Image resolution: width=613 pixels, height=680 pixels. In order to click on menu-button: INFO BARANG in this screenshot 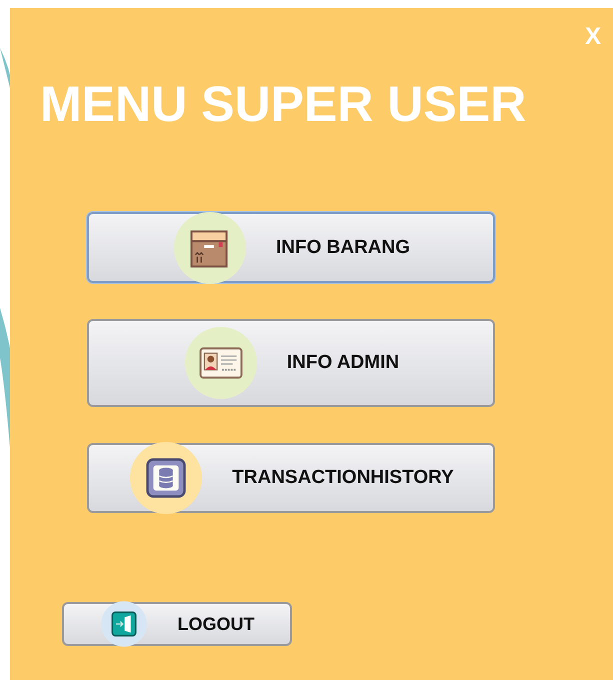, I will do `click(291, 247)`.